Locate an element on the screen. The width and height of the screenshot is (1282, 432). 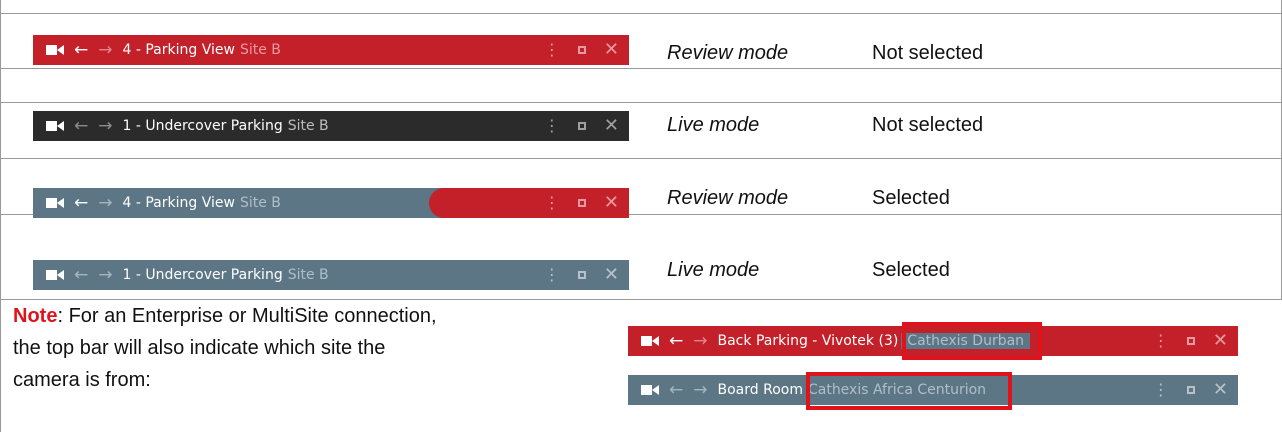
camera-title: Board Room is located at coordinates (760, 390).